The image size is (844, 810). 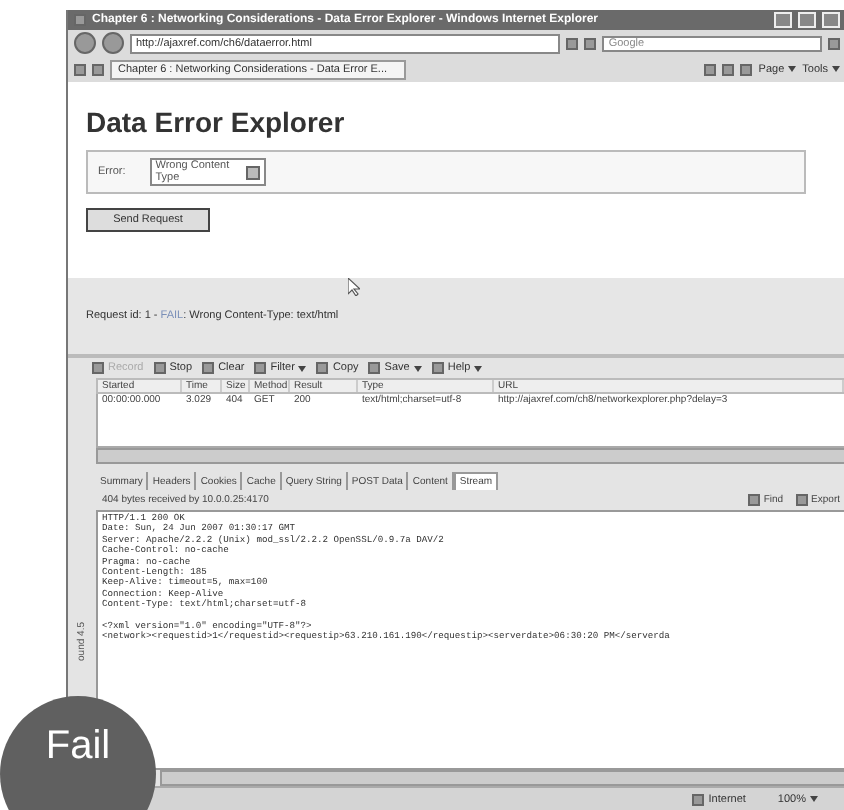 I want to click on back-button, so click(x=85, y=43).